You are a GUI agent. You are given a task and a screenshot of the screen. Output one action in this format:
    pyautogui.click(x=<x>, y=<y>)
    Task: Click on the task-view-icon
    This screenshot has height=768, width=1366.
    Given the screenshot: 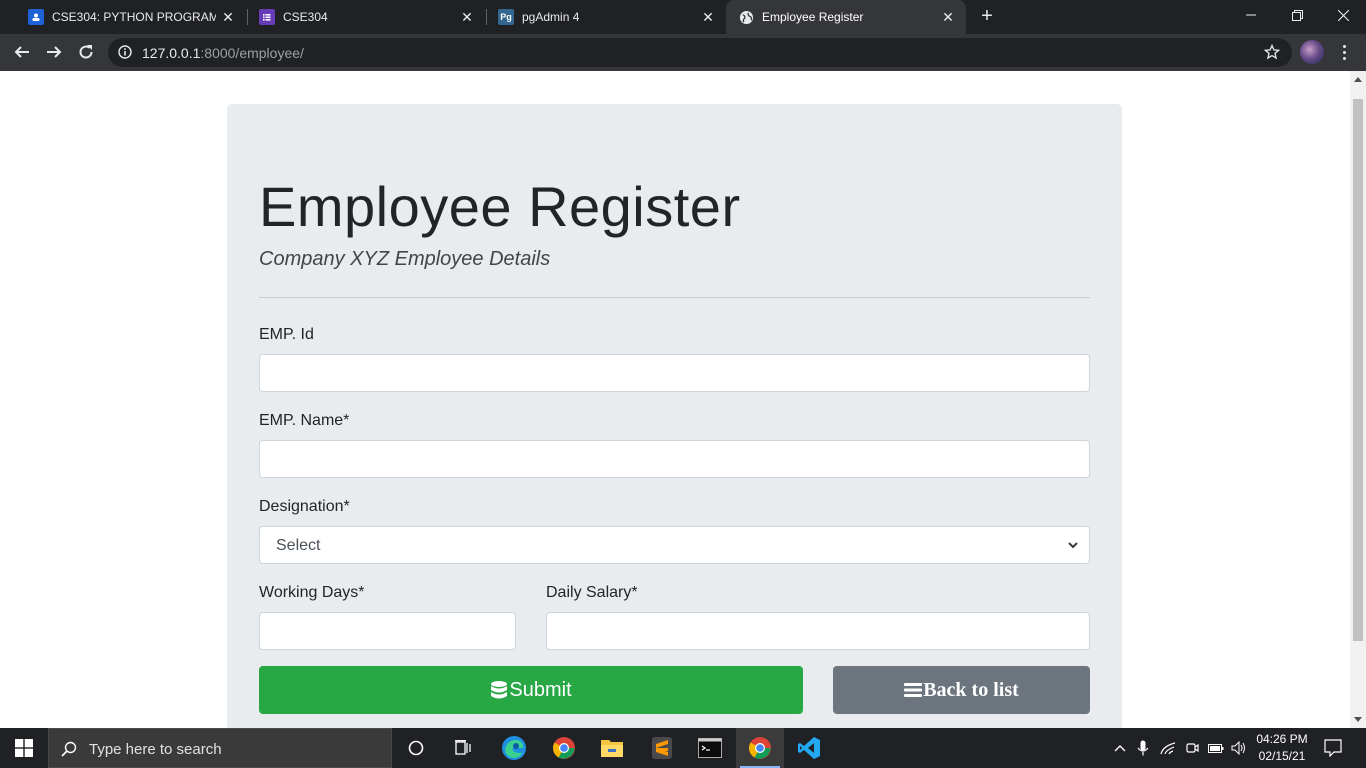 What is the action you would take?
    pyautogui.click(x=463, y=747)
    